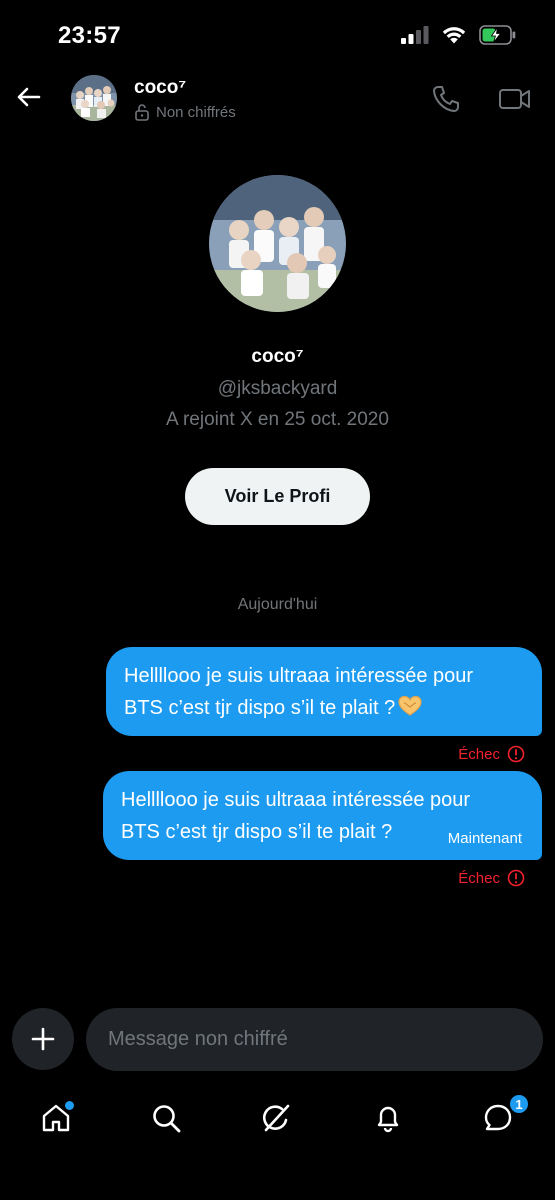 The height and width of the screenshot is (1200, 555). Describe the element at coordinates (410, 705) in the screenshot. I see `heart-hands-emoji` at that location.